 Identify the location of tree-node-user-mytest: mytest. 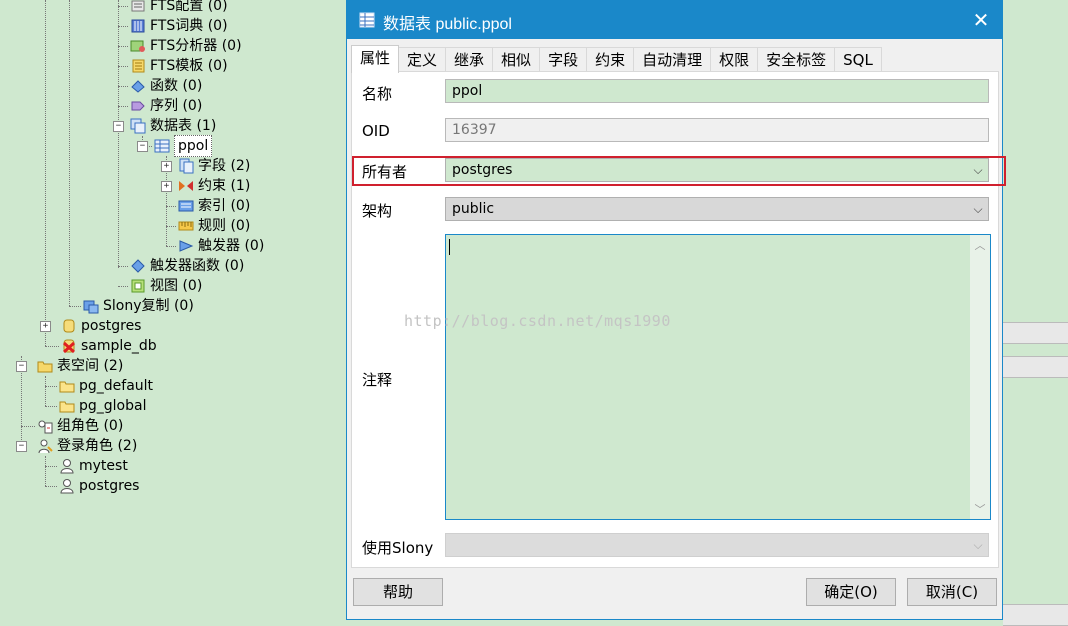
(93, 466).